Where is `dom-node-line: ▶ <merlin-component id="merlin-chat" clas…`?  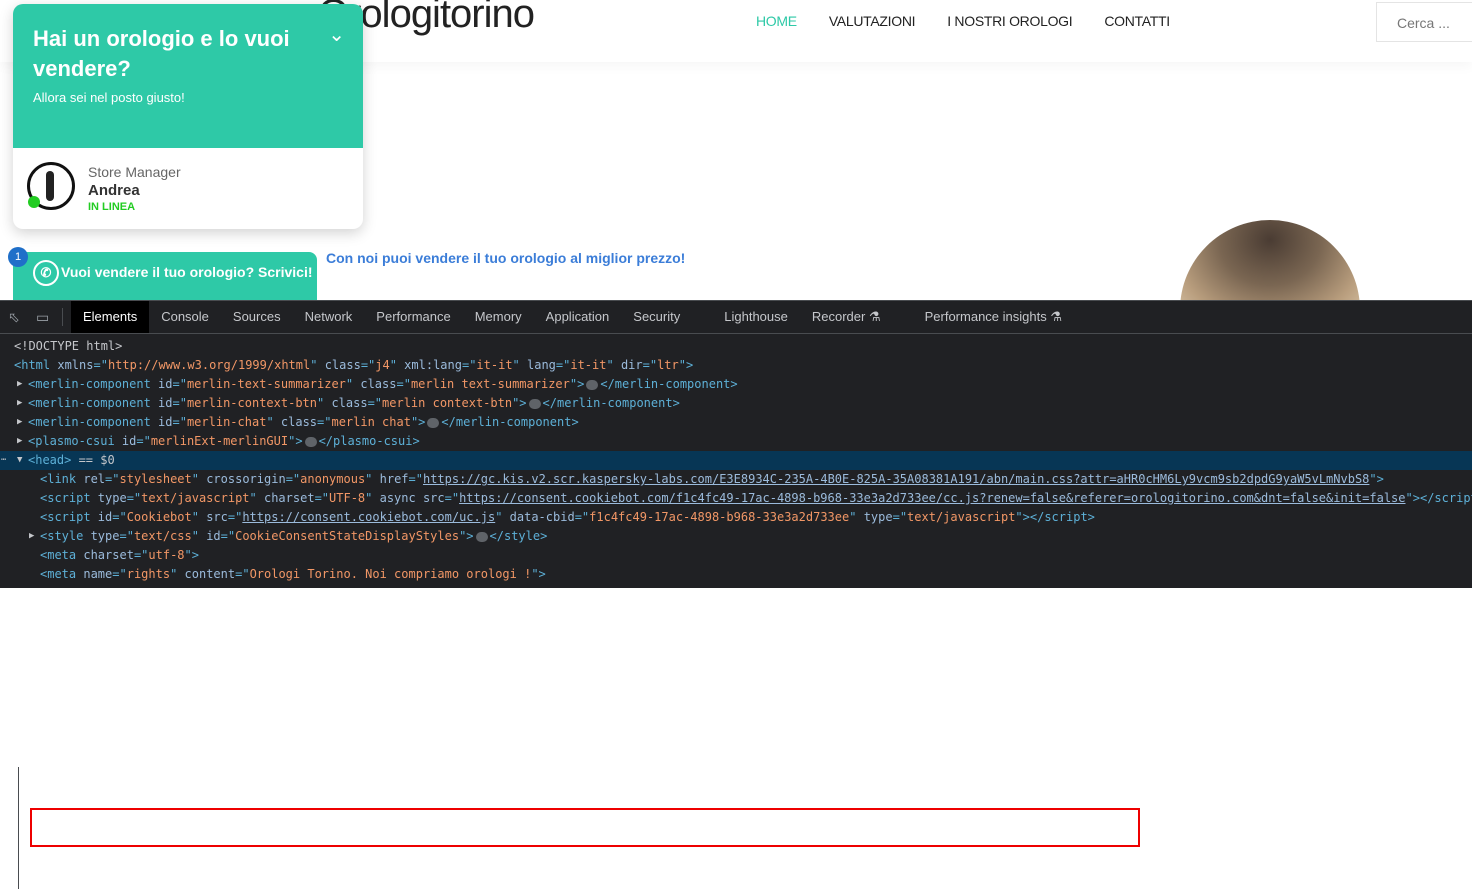
dom-node-line: ▶ <merlin-component id="merlin-chat" clas… is located at coordinates (736, 422).